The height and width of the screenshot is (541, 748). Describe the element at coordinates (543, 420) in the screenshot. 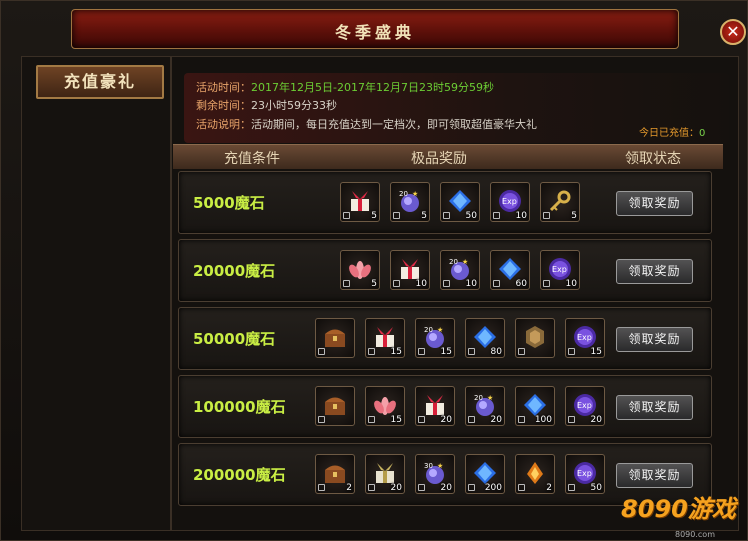

I see `reward-count: 100` at that location.